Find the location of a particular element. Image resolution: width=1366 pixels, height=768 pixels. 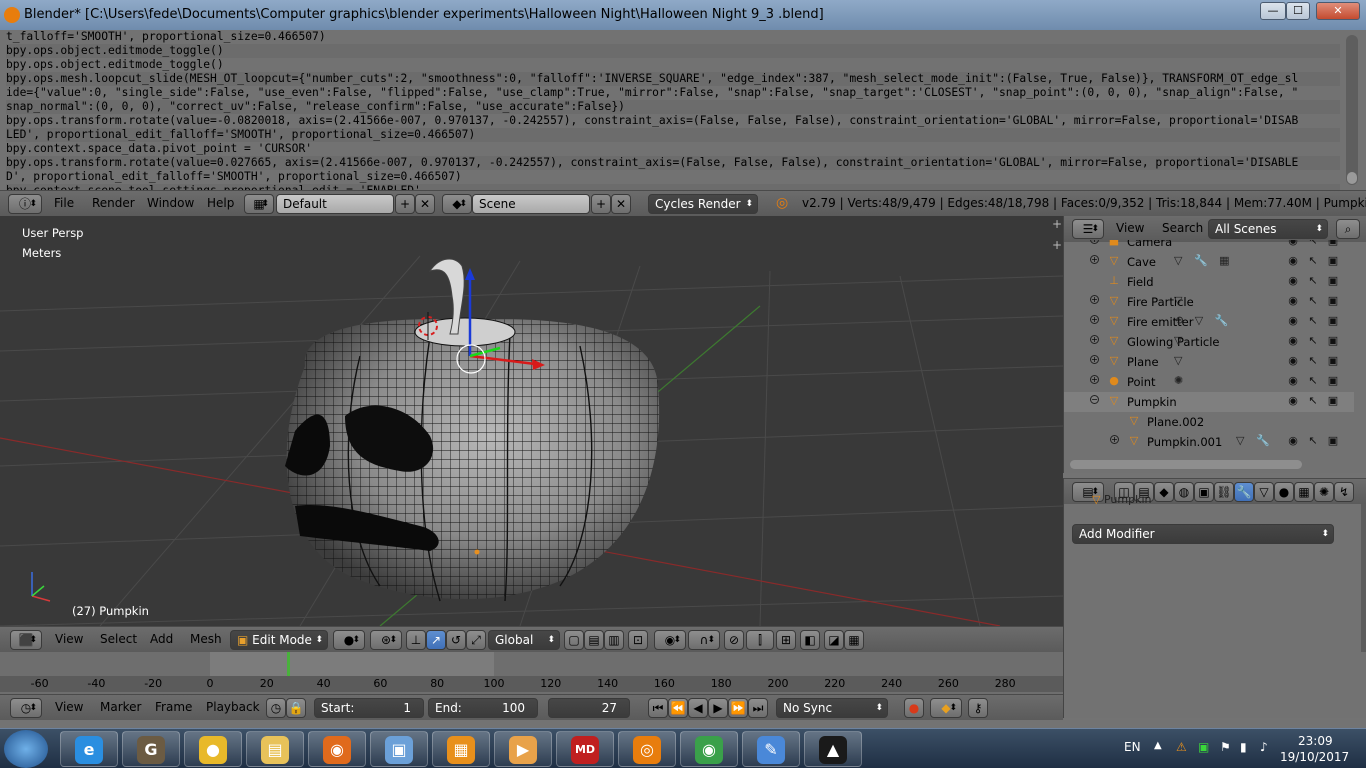

render-still-icon: ◪ is located at coordinates (834, 640).